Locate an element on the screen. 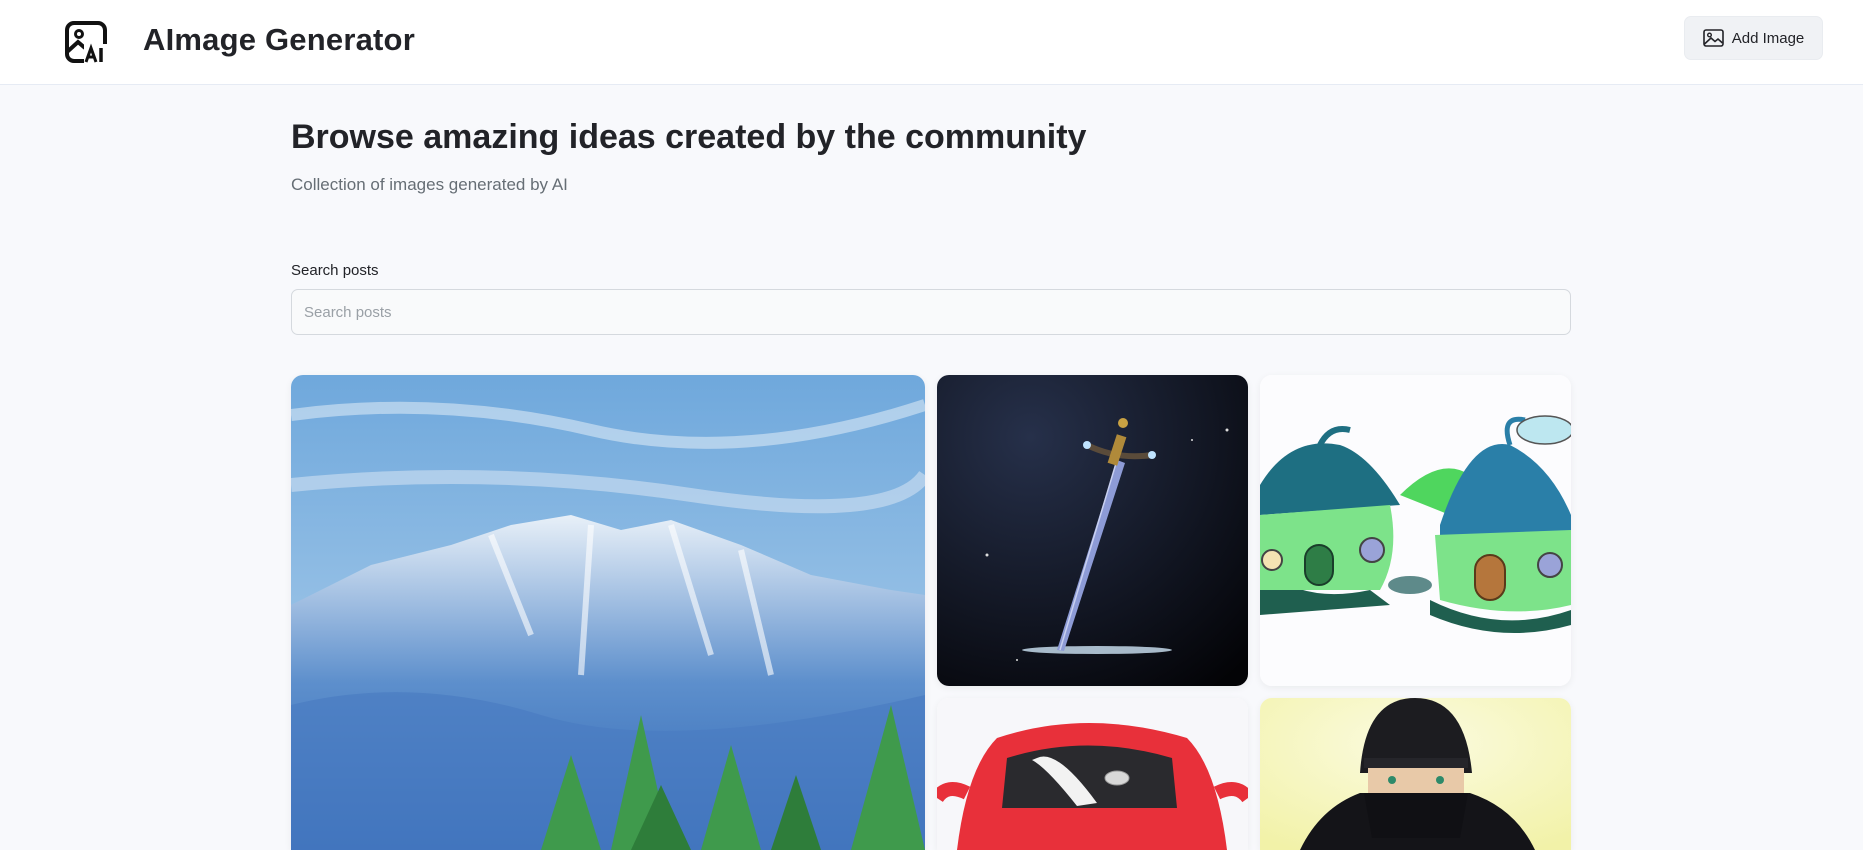  post-image-red-car is located at coordinates (1092, 774).